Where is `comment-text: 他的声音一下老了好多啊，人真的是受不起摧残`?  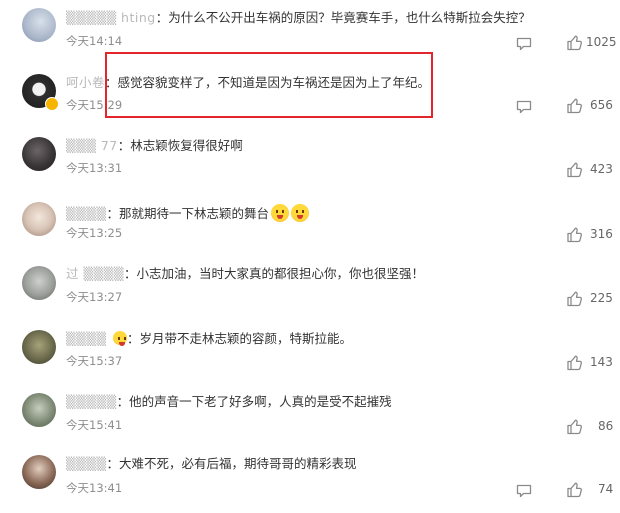 comment-text: 他的声音一下老了好多啊，人真的是受不起摧残 is located at coordinates (260, 401).